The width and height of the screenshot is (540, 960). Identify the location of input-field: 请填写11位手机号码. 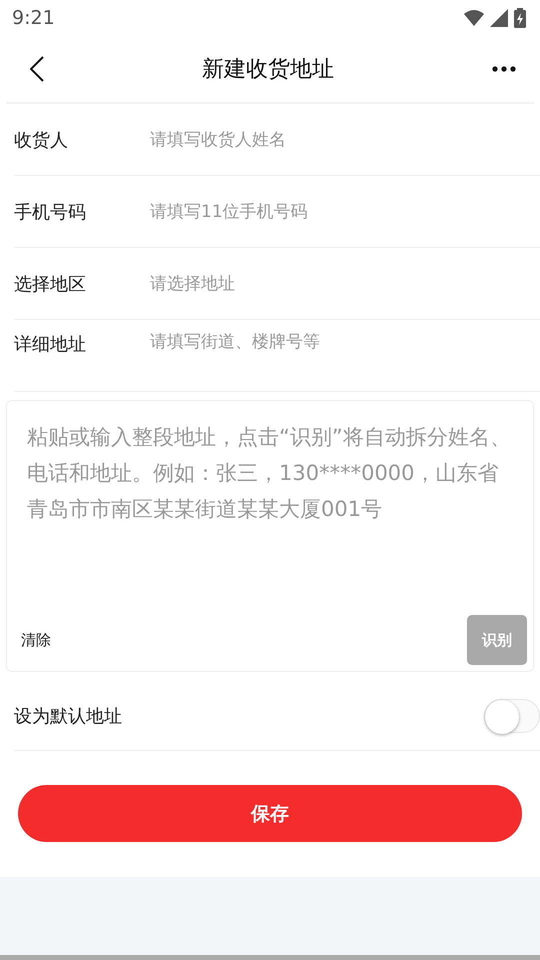
(345, 212).